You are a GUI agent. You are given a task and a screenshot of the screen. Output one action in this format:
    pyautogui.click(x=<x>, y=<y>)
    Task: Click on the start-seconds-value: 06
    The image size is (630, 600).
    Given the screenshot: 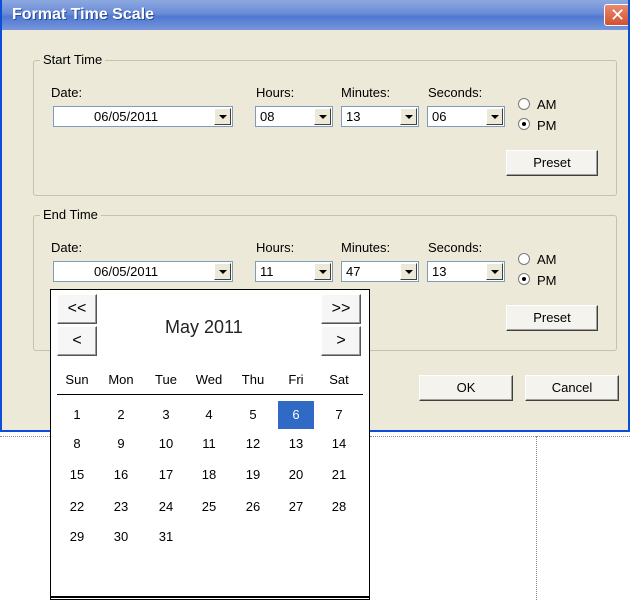 What is the action you would take?
    pyautogui.click(x=439, y=116)
    